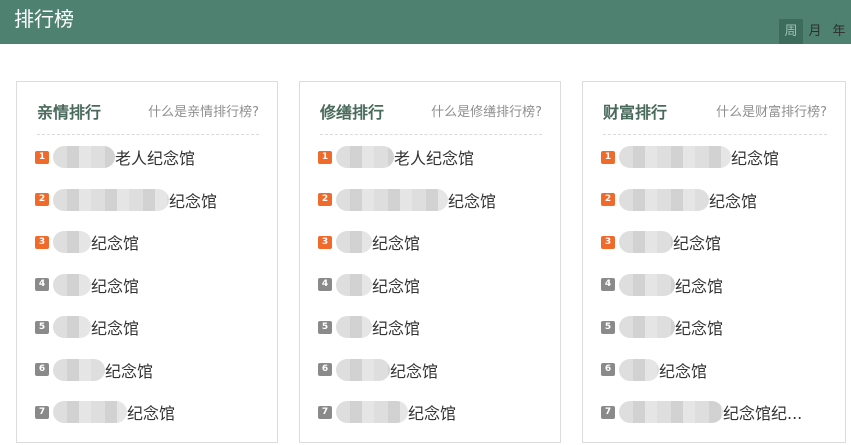 The width and height of the screenshot is (851, 445). What do you see at coordinates (425, 22) in the screenshot?
I see `page-header: 排行榜 周 月 年` at bounding box center [425, 22].